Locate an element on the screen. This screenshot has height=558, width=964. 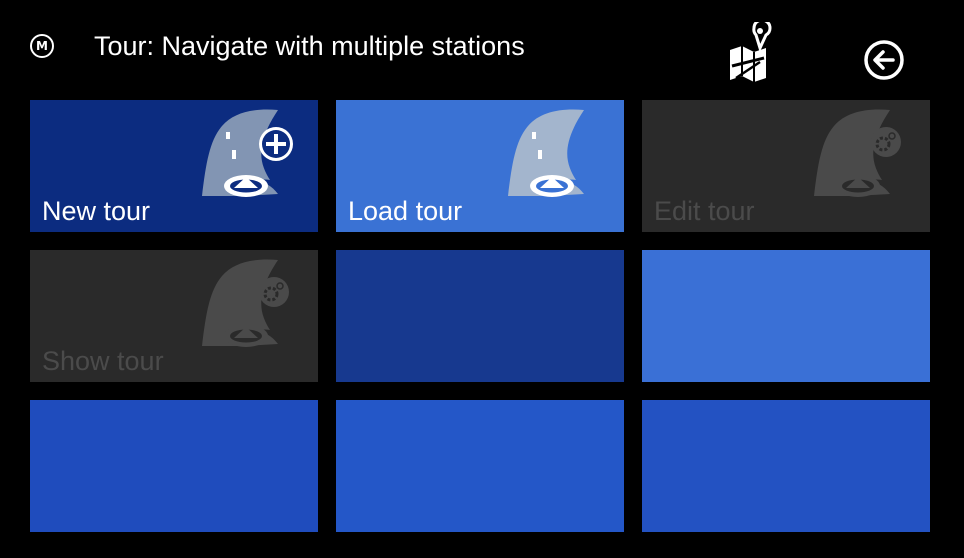
road-add-icon is located at coordinates (247, 153).